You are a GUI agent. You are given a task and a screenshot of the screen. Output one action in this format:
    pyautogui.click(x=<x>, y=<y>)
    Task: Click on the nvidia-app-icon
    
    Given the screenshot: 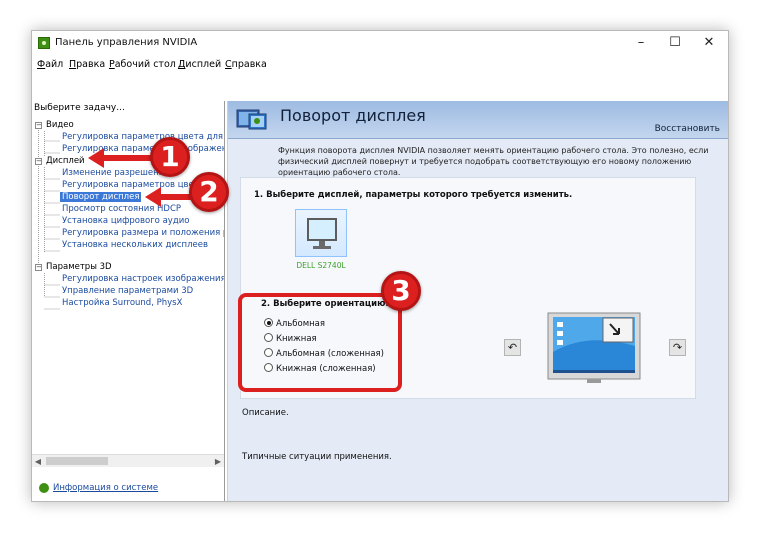 What is the action you would take?
    pyautogui.click(x=44, y=43)
    